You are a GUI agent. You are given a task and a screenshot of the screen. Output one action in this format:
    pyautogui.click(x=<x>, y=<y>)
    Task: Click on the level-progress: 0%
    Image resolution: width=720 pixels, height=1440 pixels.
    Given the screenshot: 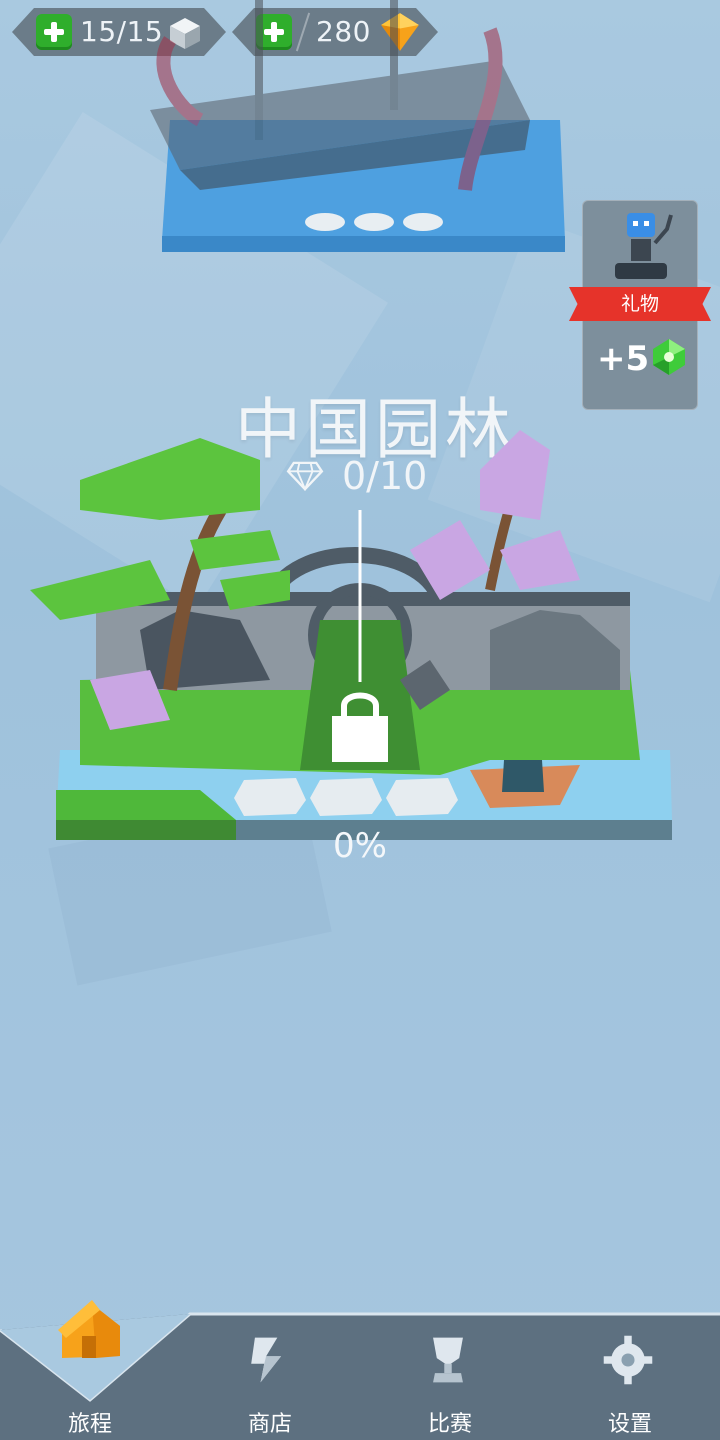 What is the action you would take?
    pyautogui.click(x=360, y=846)
    